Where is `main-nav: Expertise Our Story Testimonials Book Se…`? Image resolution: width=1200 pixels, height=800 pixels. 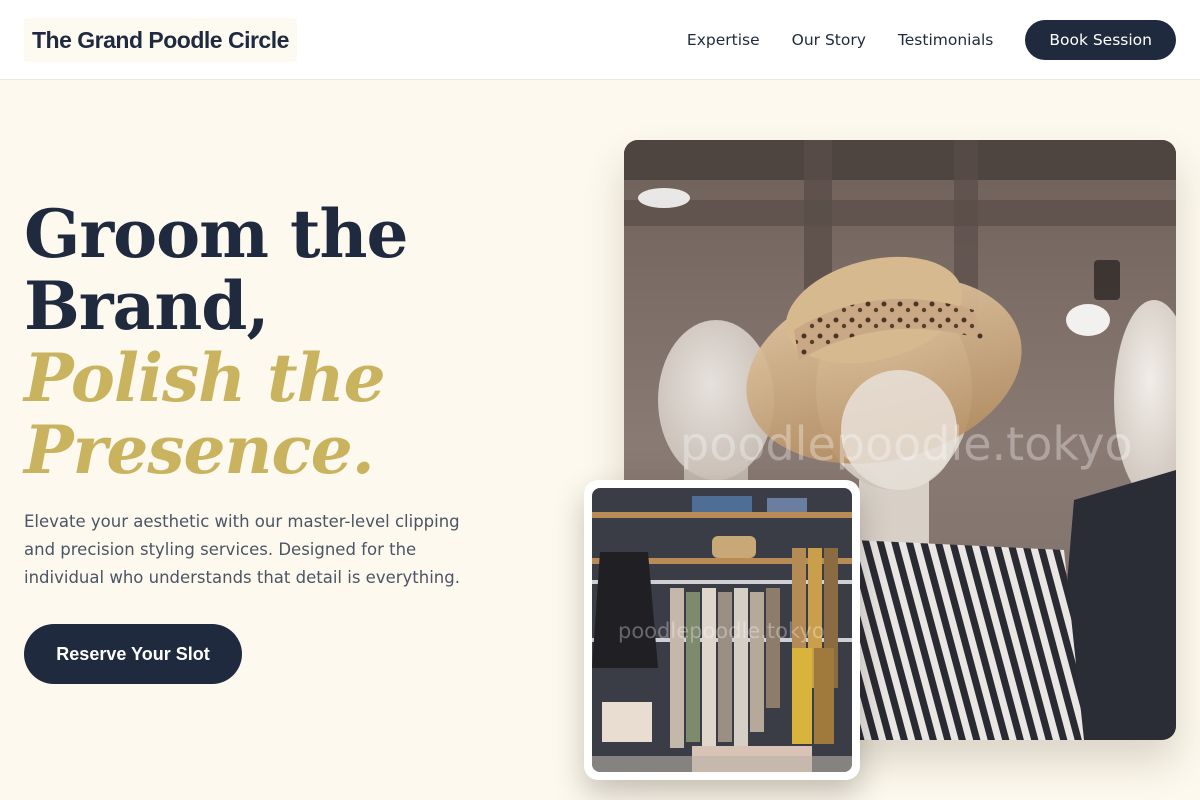 main-nav: Expertise Our Story Testimonials Book Se… is located at coordinates (931, 40).